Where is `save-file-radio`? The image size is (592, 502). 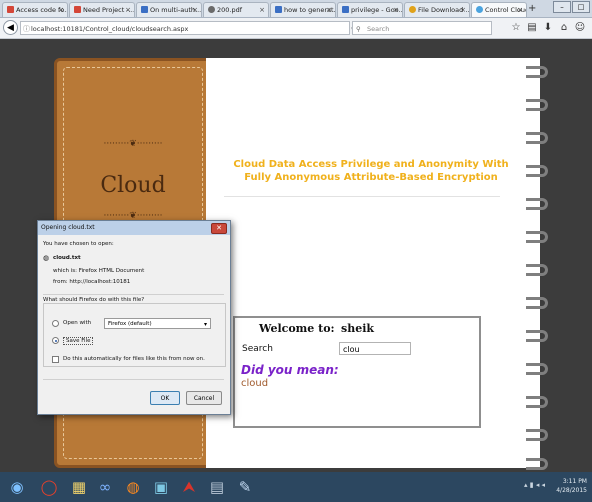
save-file-radio is located at coordinates (55, 340).